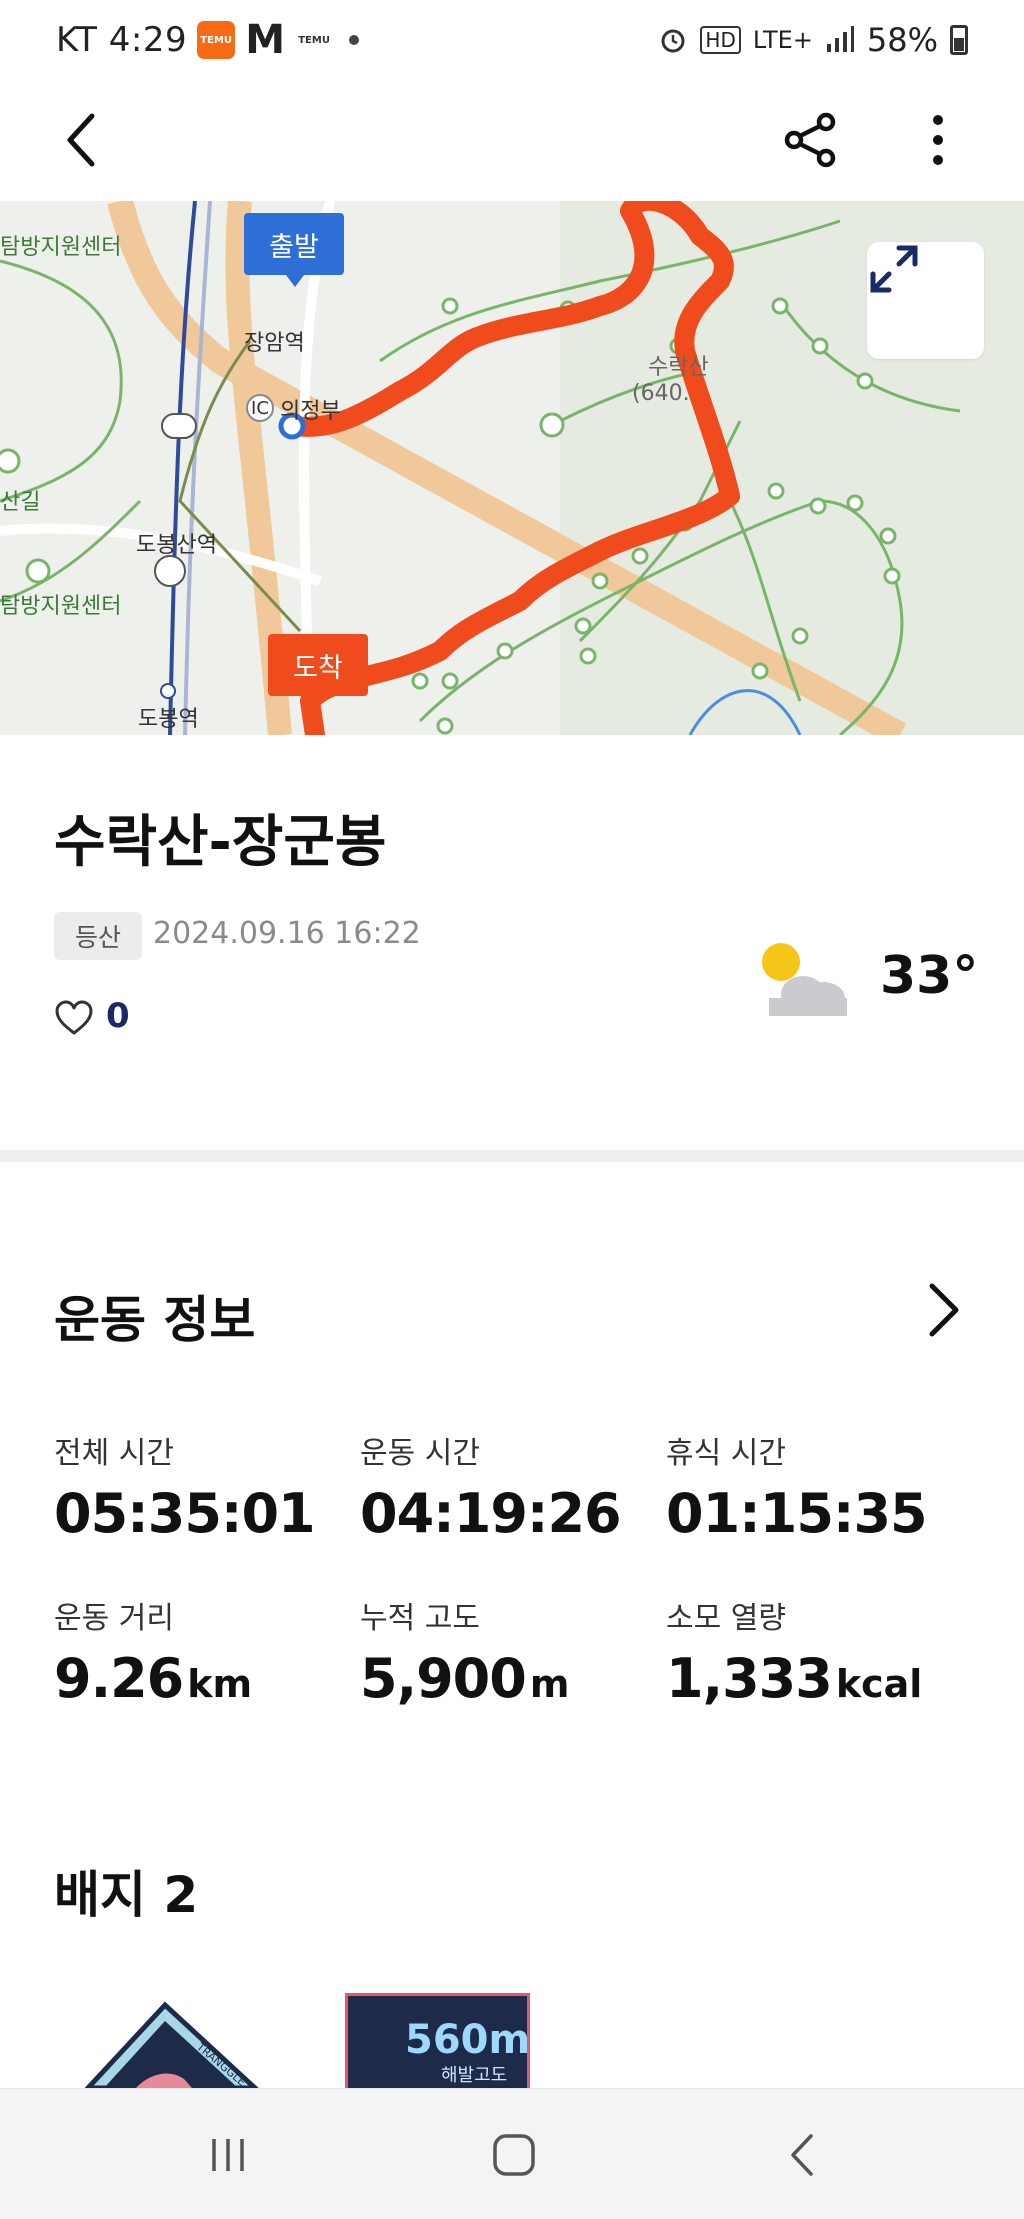 The height and width of the screenshot is (2219, 1024). I want to click on stat-label: 소모 열량, so click(726, 1618).